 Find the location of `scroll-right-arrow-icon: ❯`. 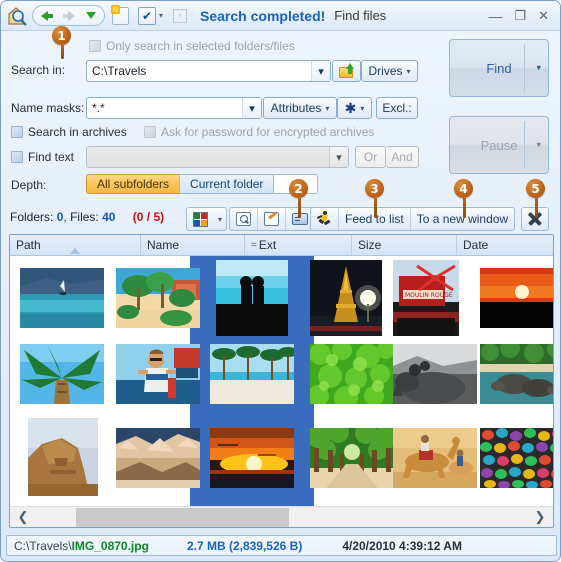

scroll-right-arrow-icon: ❯ is located at coordinates (540, 517).